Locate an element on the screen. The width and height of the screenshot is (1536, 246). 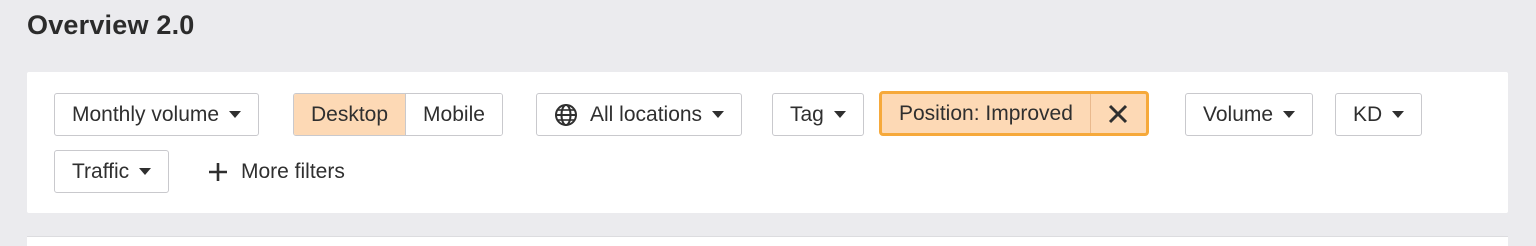
device-toggle: Desktop Mobile is located at coordinates (398, 114).